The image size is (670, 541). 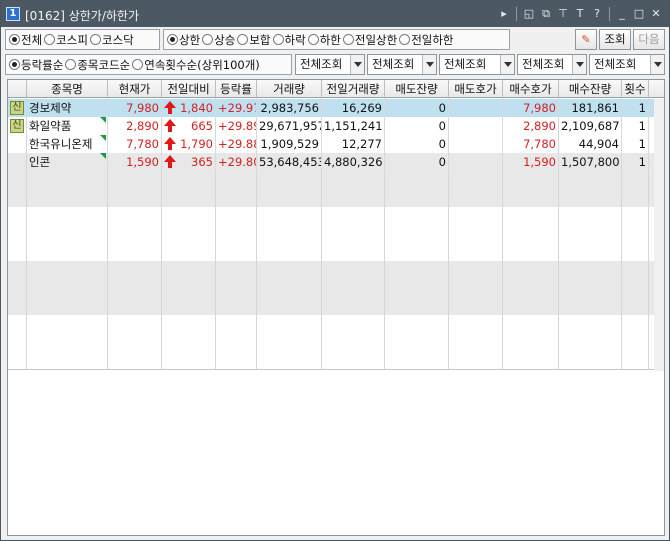 I want to click on window-icon: ◱, so click(x=529, y=14).